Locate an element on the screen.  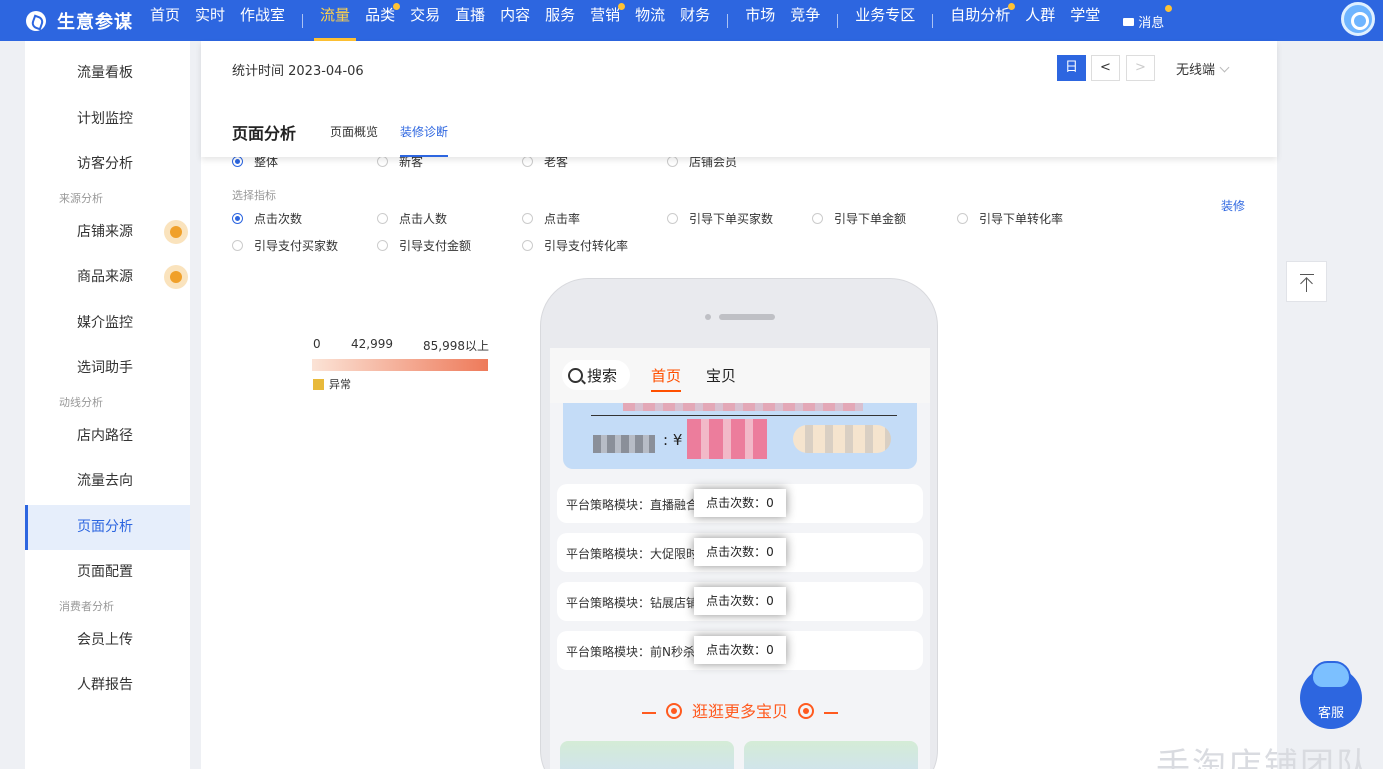
radio-option: 引导下单买家数 is located at coordinates (739, 218).